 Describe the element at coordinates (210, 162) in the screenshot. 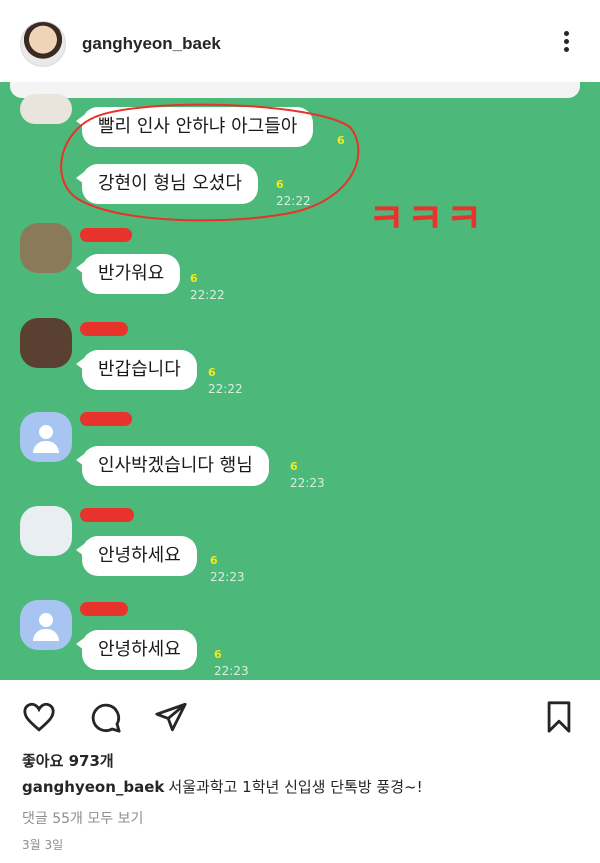

I see `red-circle-annotation` at that location.